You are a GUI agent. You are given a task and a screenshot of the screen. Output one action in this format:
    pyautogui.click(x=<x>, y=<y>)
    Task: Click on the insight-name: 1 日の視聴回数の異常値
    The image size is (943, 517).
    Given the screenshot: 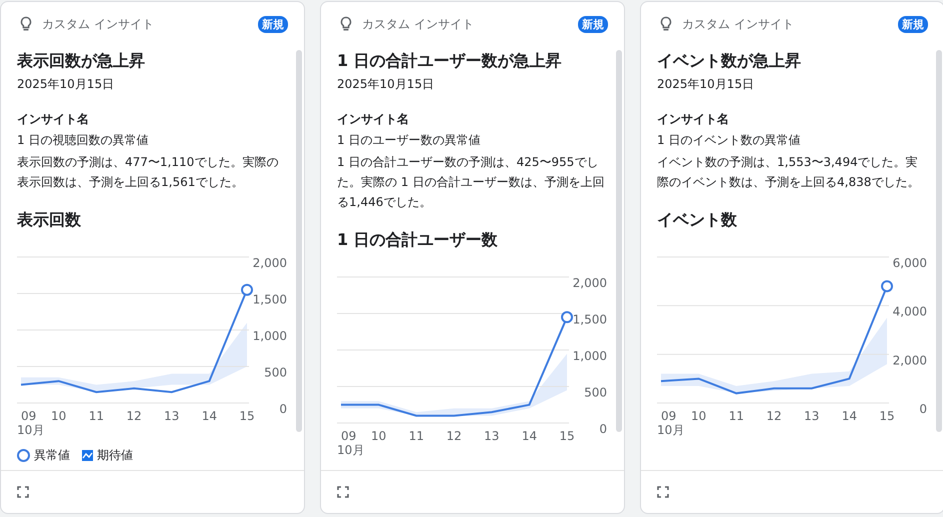 What is the action you would take?
    pyautogui.click(x=83, y=140)
    